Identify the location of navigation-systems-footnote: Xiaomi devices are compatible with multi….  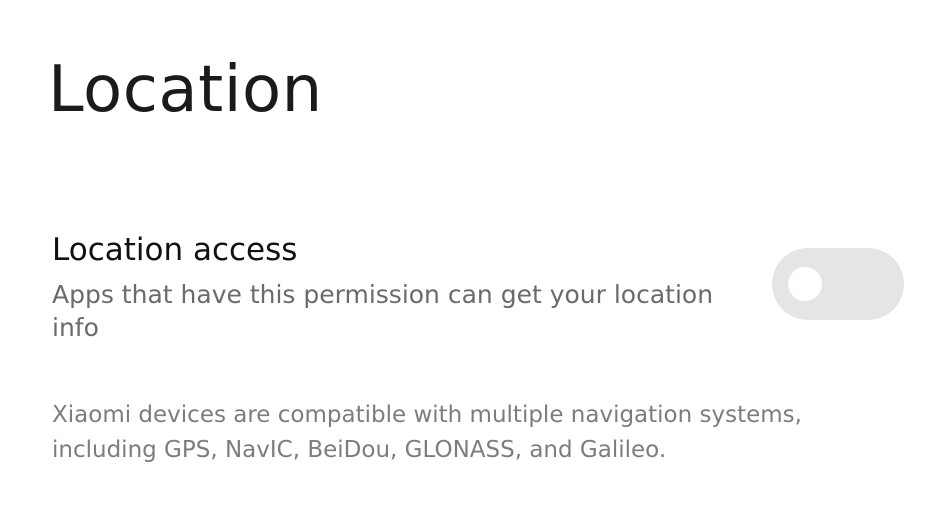
(427, 432).